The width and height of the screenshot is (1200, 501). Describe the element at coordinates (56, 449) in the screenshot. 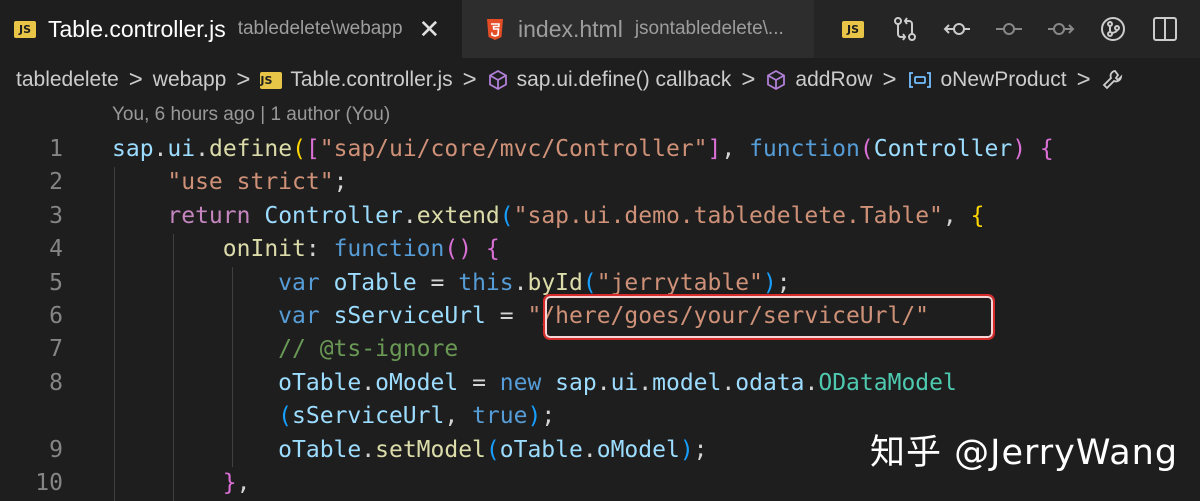

I see `line-number: 9` at that location.